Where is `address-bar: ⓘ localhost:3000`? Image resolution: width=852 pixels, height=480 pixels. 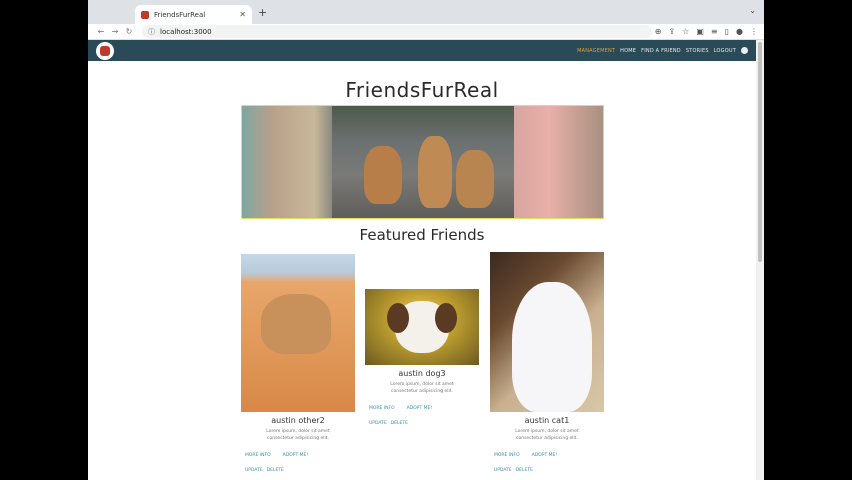 address-bar: ⓘ localhost:3000 is located at coordinates (397, 31).